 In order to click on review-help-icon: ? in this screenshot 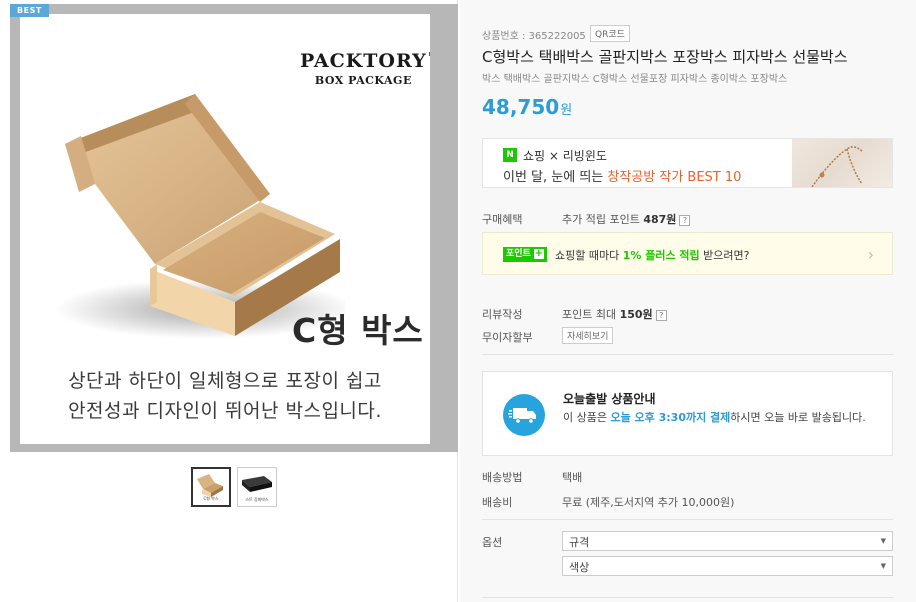, I will do `click(661, 315)`.